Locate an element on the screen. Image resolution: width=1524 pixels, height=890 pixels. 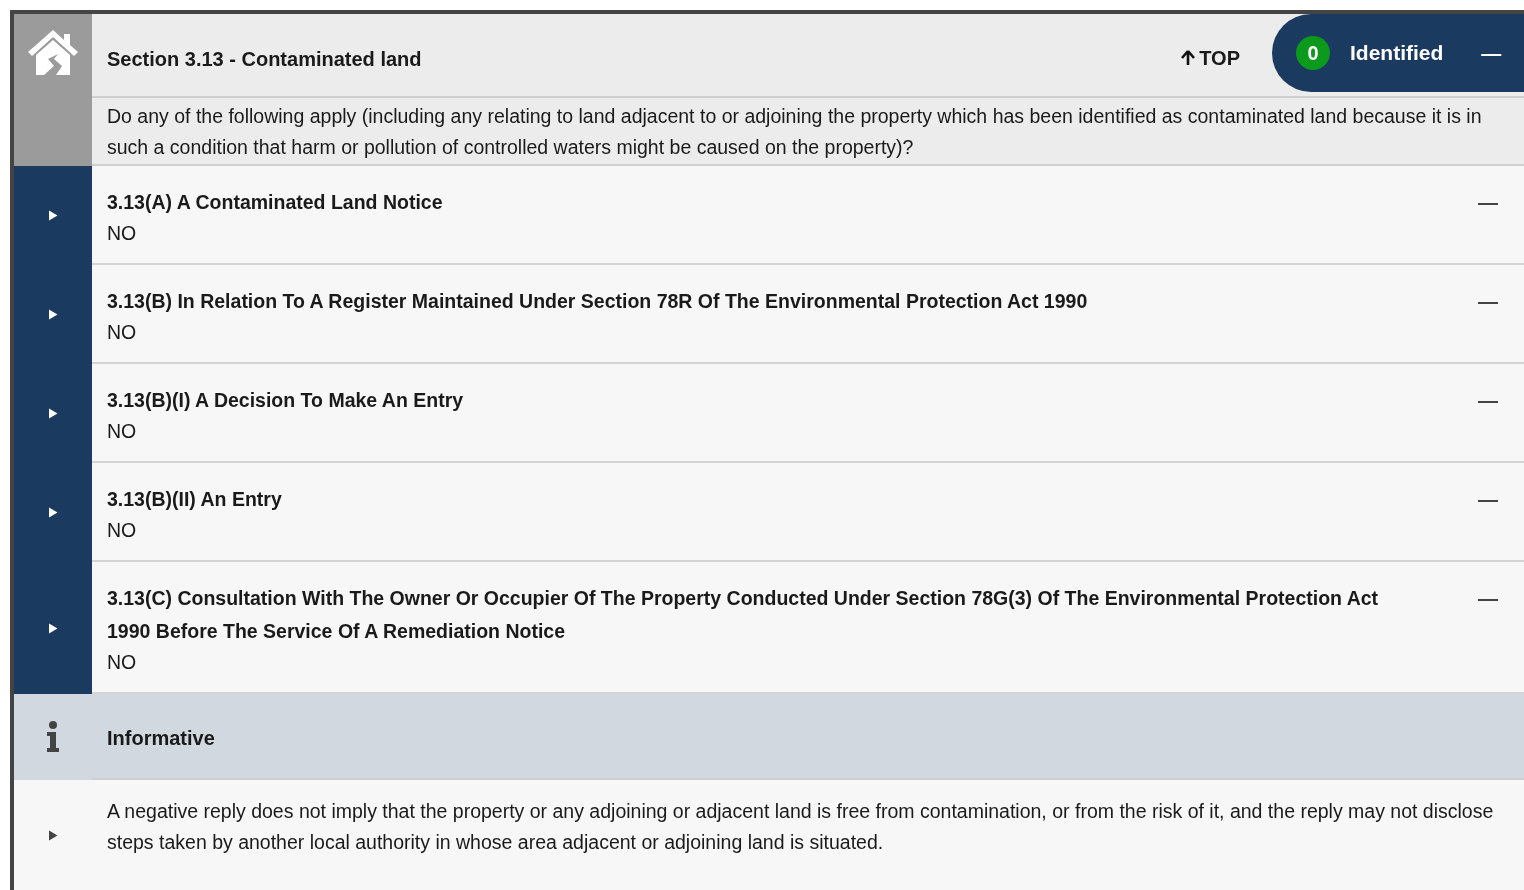
item-title: 3.13(C) Consultation With The Owner Or Occupier Of The Property Conducted Under Section 78G(3) Of The Environmental Protection Act 1990 Before The Service Of A Remediation Notice is located at coordinates (743, 615).